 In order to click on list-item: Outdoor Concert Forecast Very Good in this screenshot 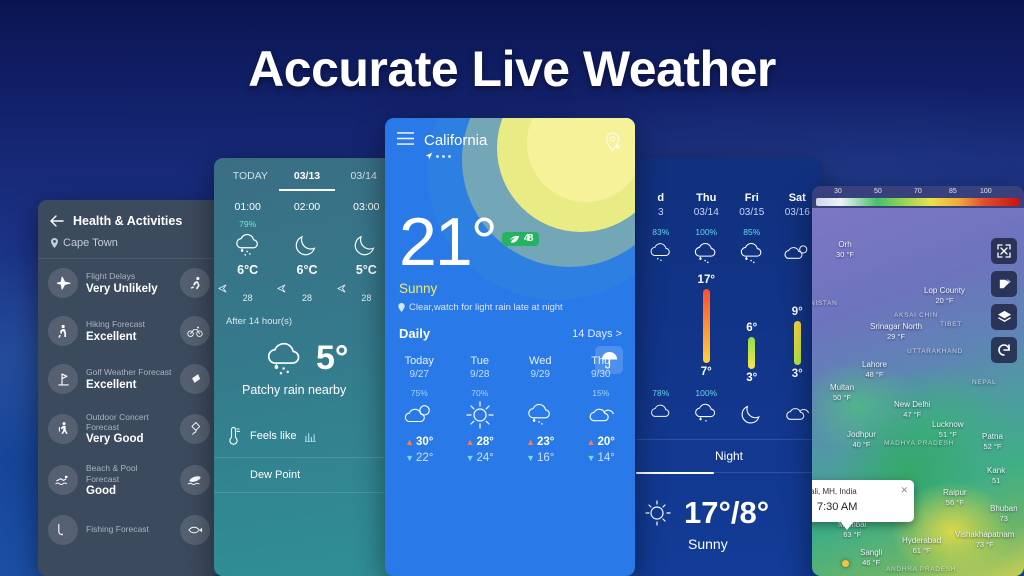, I will do `click(129, 428)`.